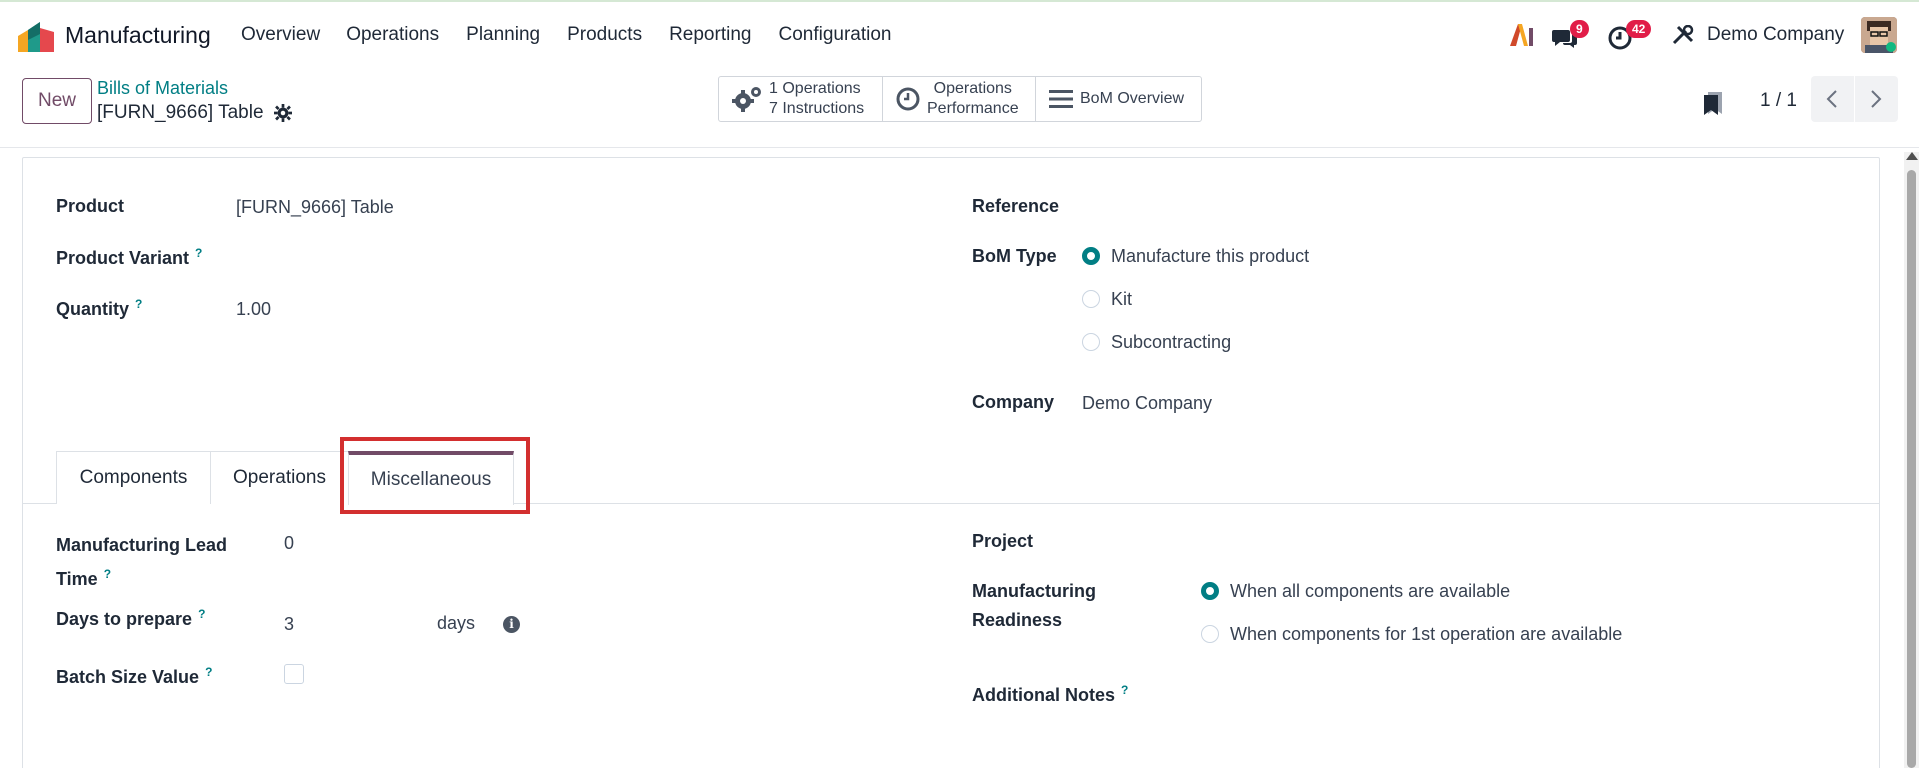 The width and height of the screenshot is (1919, 768). What do you see at coordinates (133, 477) in the screenshot?
I see `tab-components: Components` at bounding box center [133, 477].